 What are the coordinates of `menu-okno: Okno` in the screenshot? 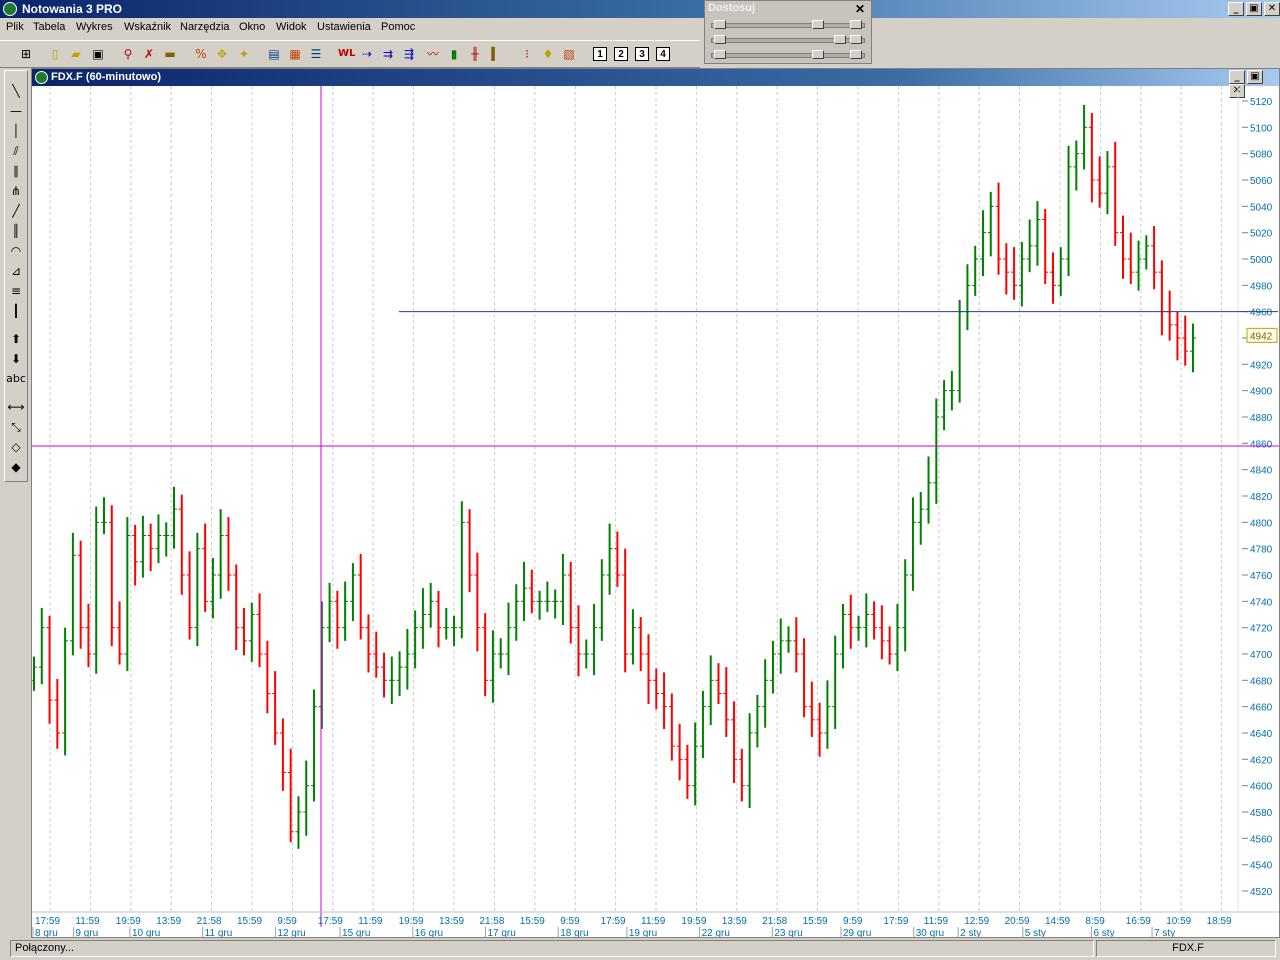 It's located at (252, 27).